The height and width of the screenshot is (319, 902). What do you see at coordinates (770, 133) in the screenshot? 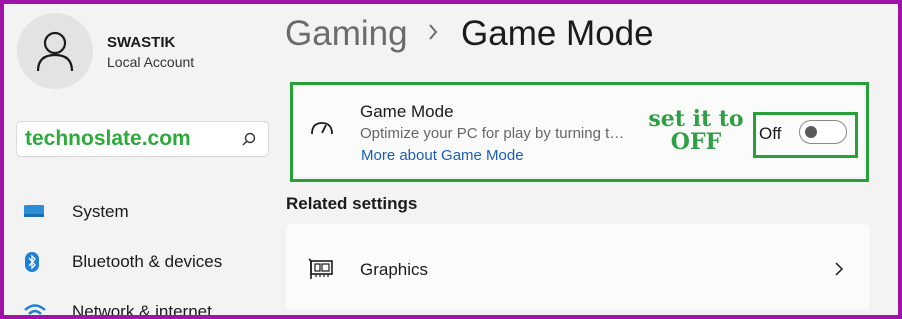
I see `toggle-state-label: Off` at bounding box center [770, 133].